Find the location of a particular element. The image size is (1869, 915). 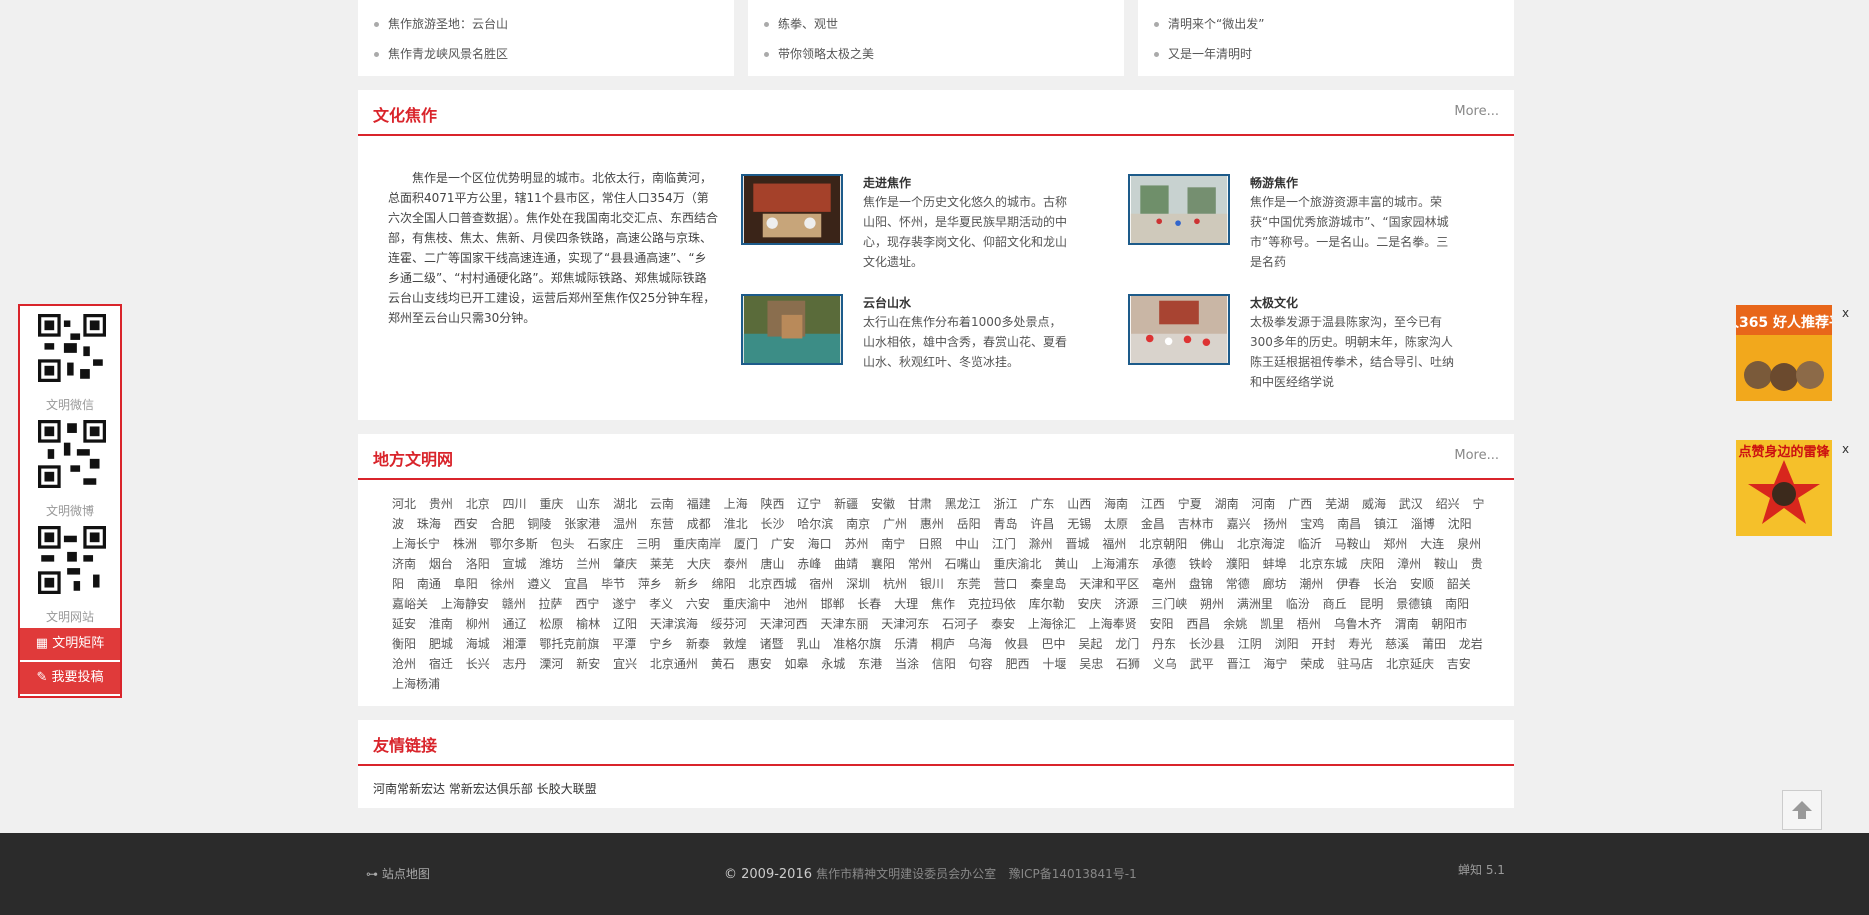

icp-link: 豫ICP备14013841号-1 is located at coordinates (1073, 874).